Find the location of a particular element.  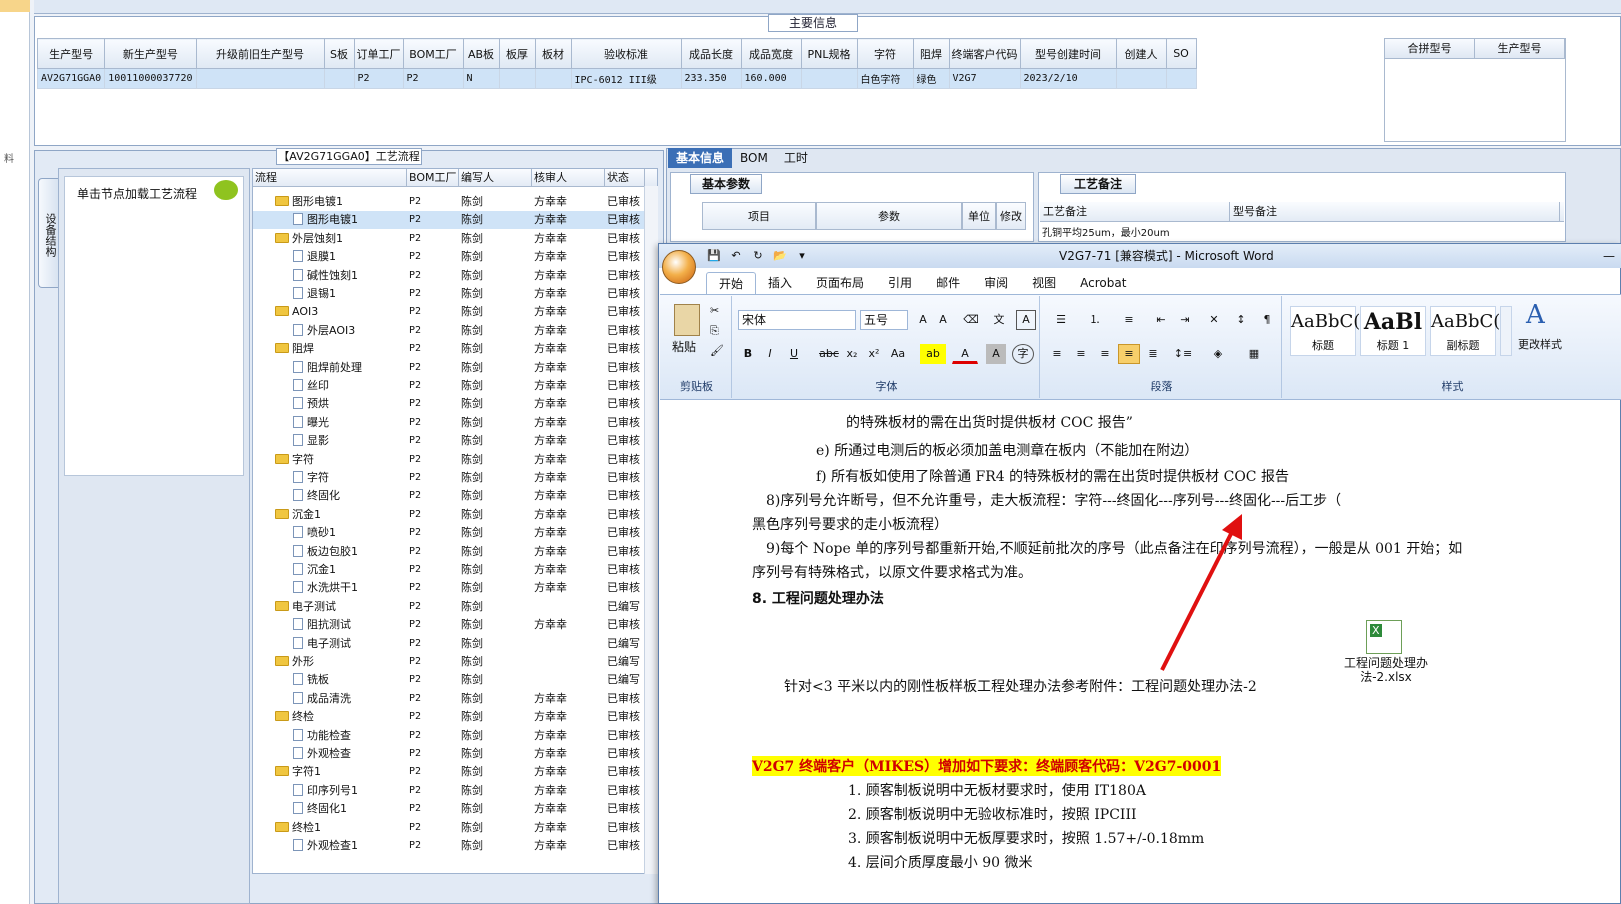

styles-scroll is located at coordinates (1506, 331).